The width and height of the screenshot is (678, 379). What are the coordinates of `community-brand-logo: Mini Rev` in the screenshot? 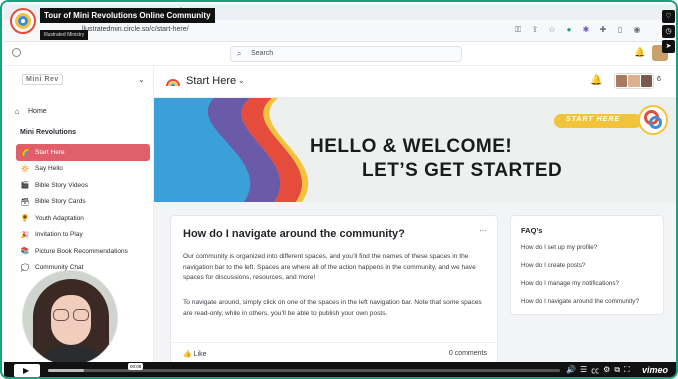 It's located at (42, 79).